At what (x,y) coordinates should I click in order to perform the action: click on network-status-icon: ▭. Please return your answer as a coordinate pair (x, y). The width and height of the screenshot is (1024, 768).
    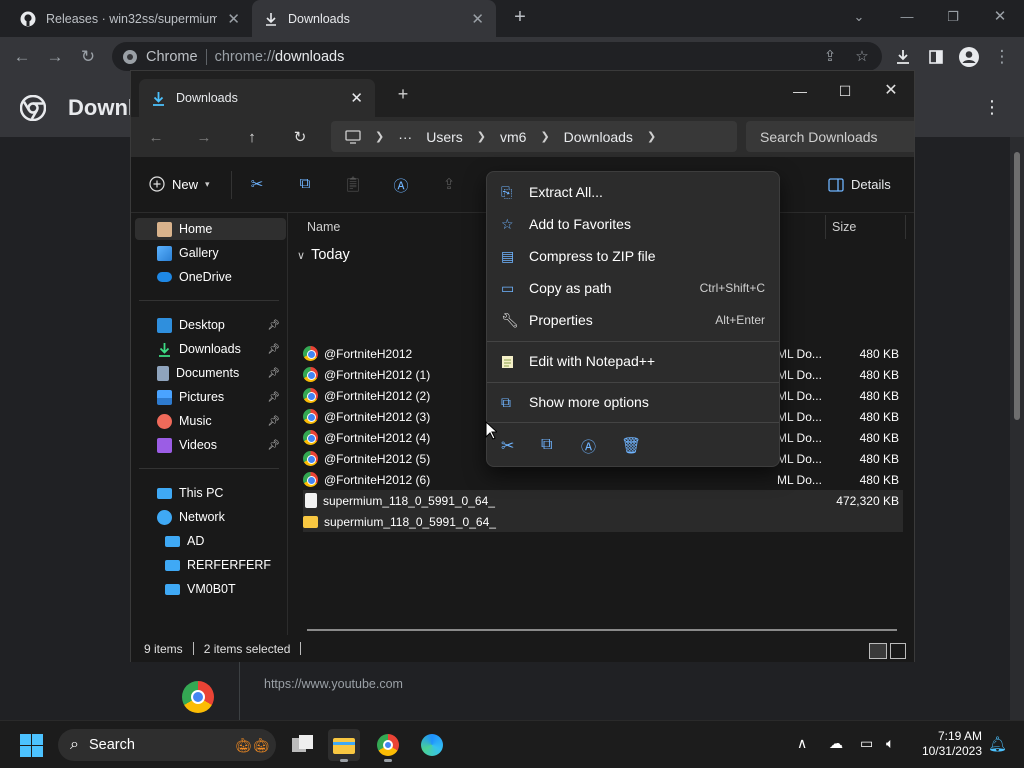
    Looking at the image, I should click on (866, 743).